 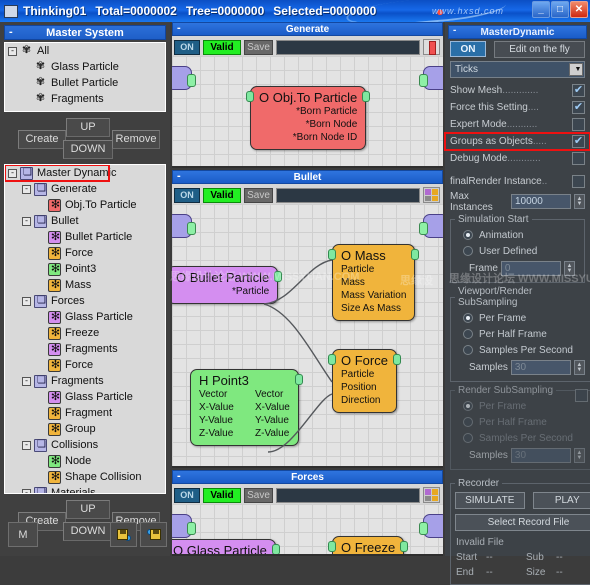 What do you see at coordinates (579, 367) in the screenshot?
I see `viewport-samples-stepper: ▲▼` at bounding box center [579, 367].